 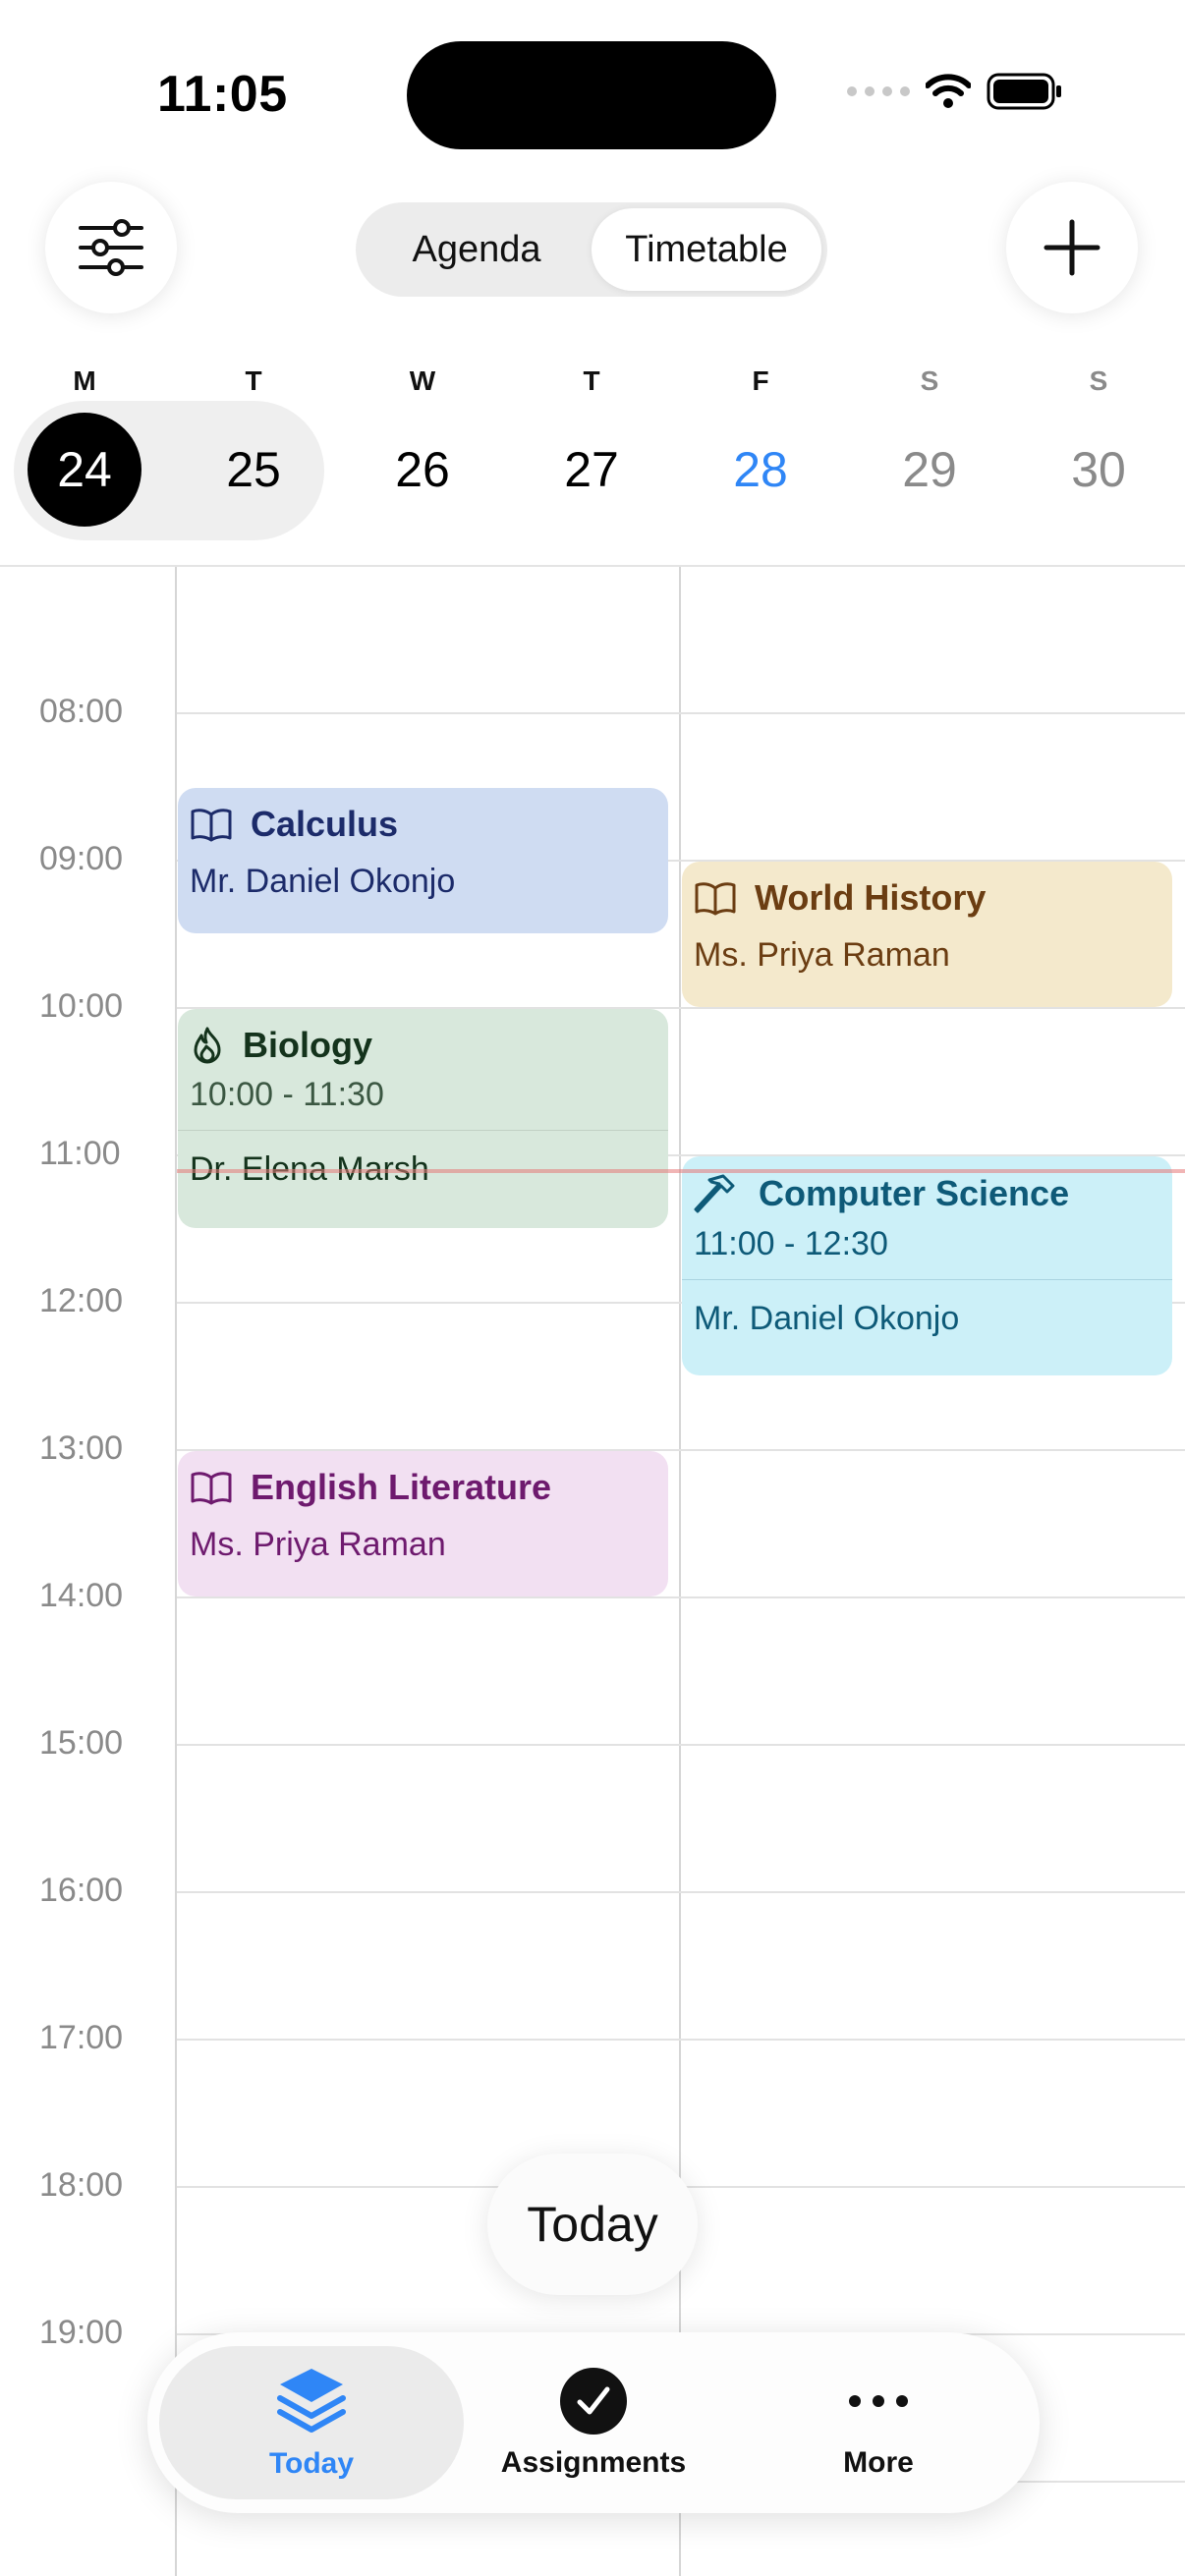 I want to click on dynamic-island, so click(x=592, y=95).